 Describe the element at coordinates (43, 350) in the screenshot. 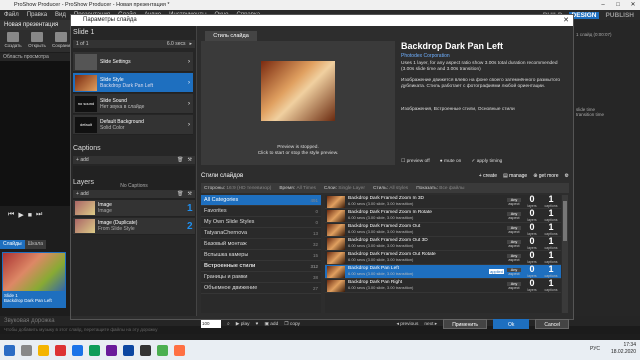

I see `explorer-icon` at that location.